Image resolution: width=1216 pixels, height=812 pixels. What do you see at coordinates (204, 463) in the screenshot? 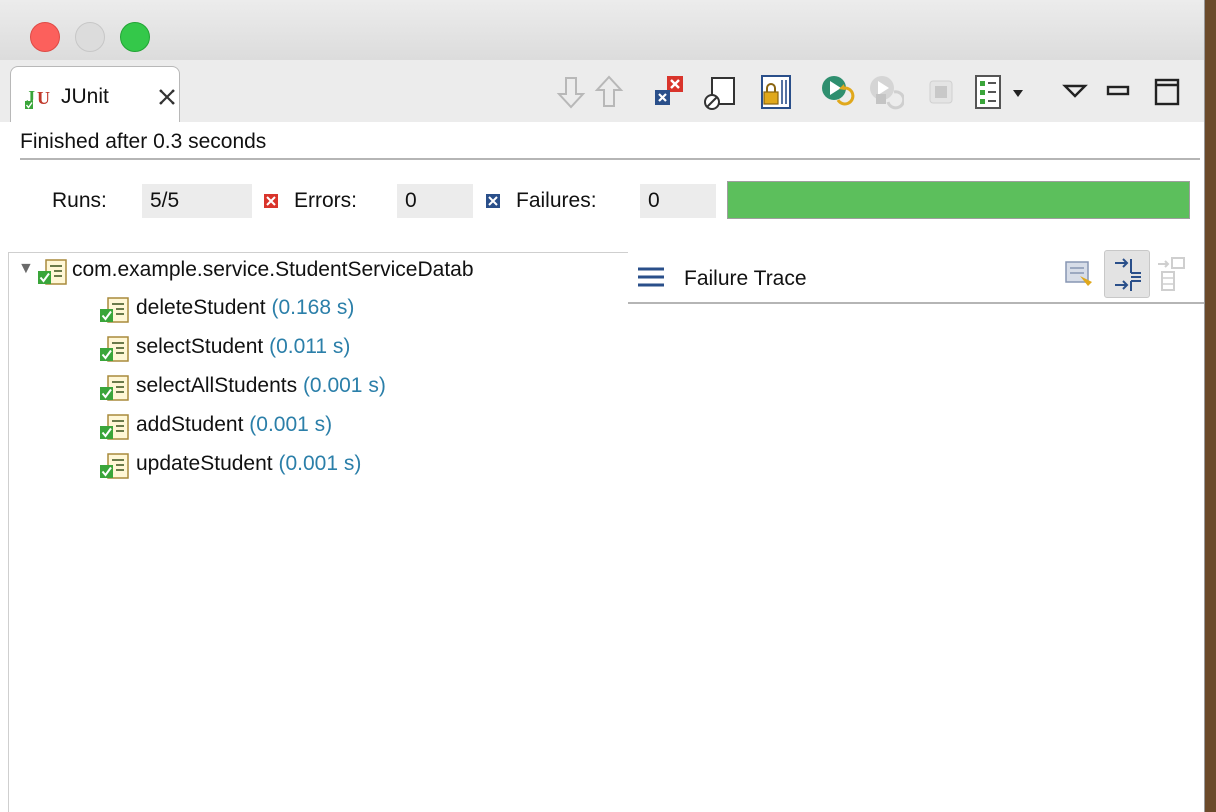
I see `test-name: updateStudent` at bounding box center [204, 463].